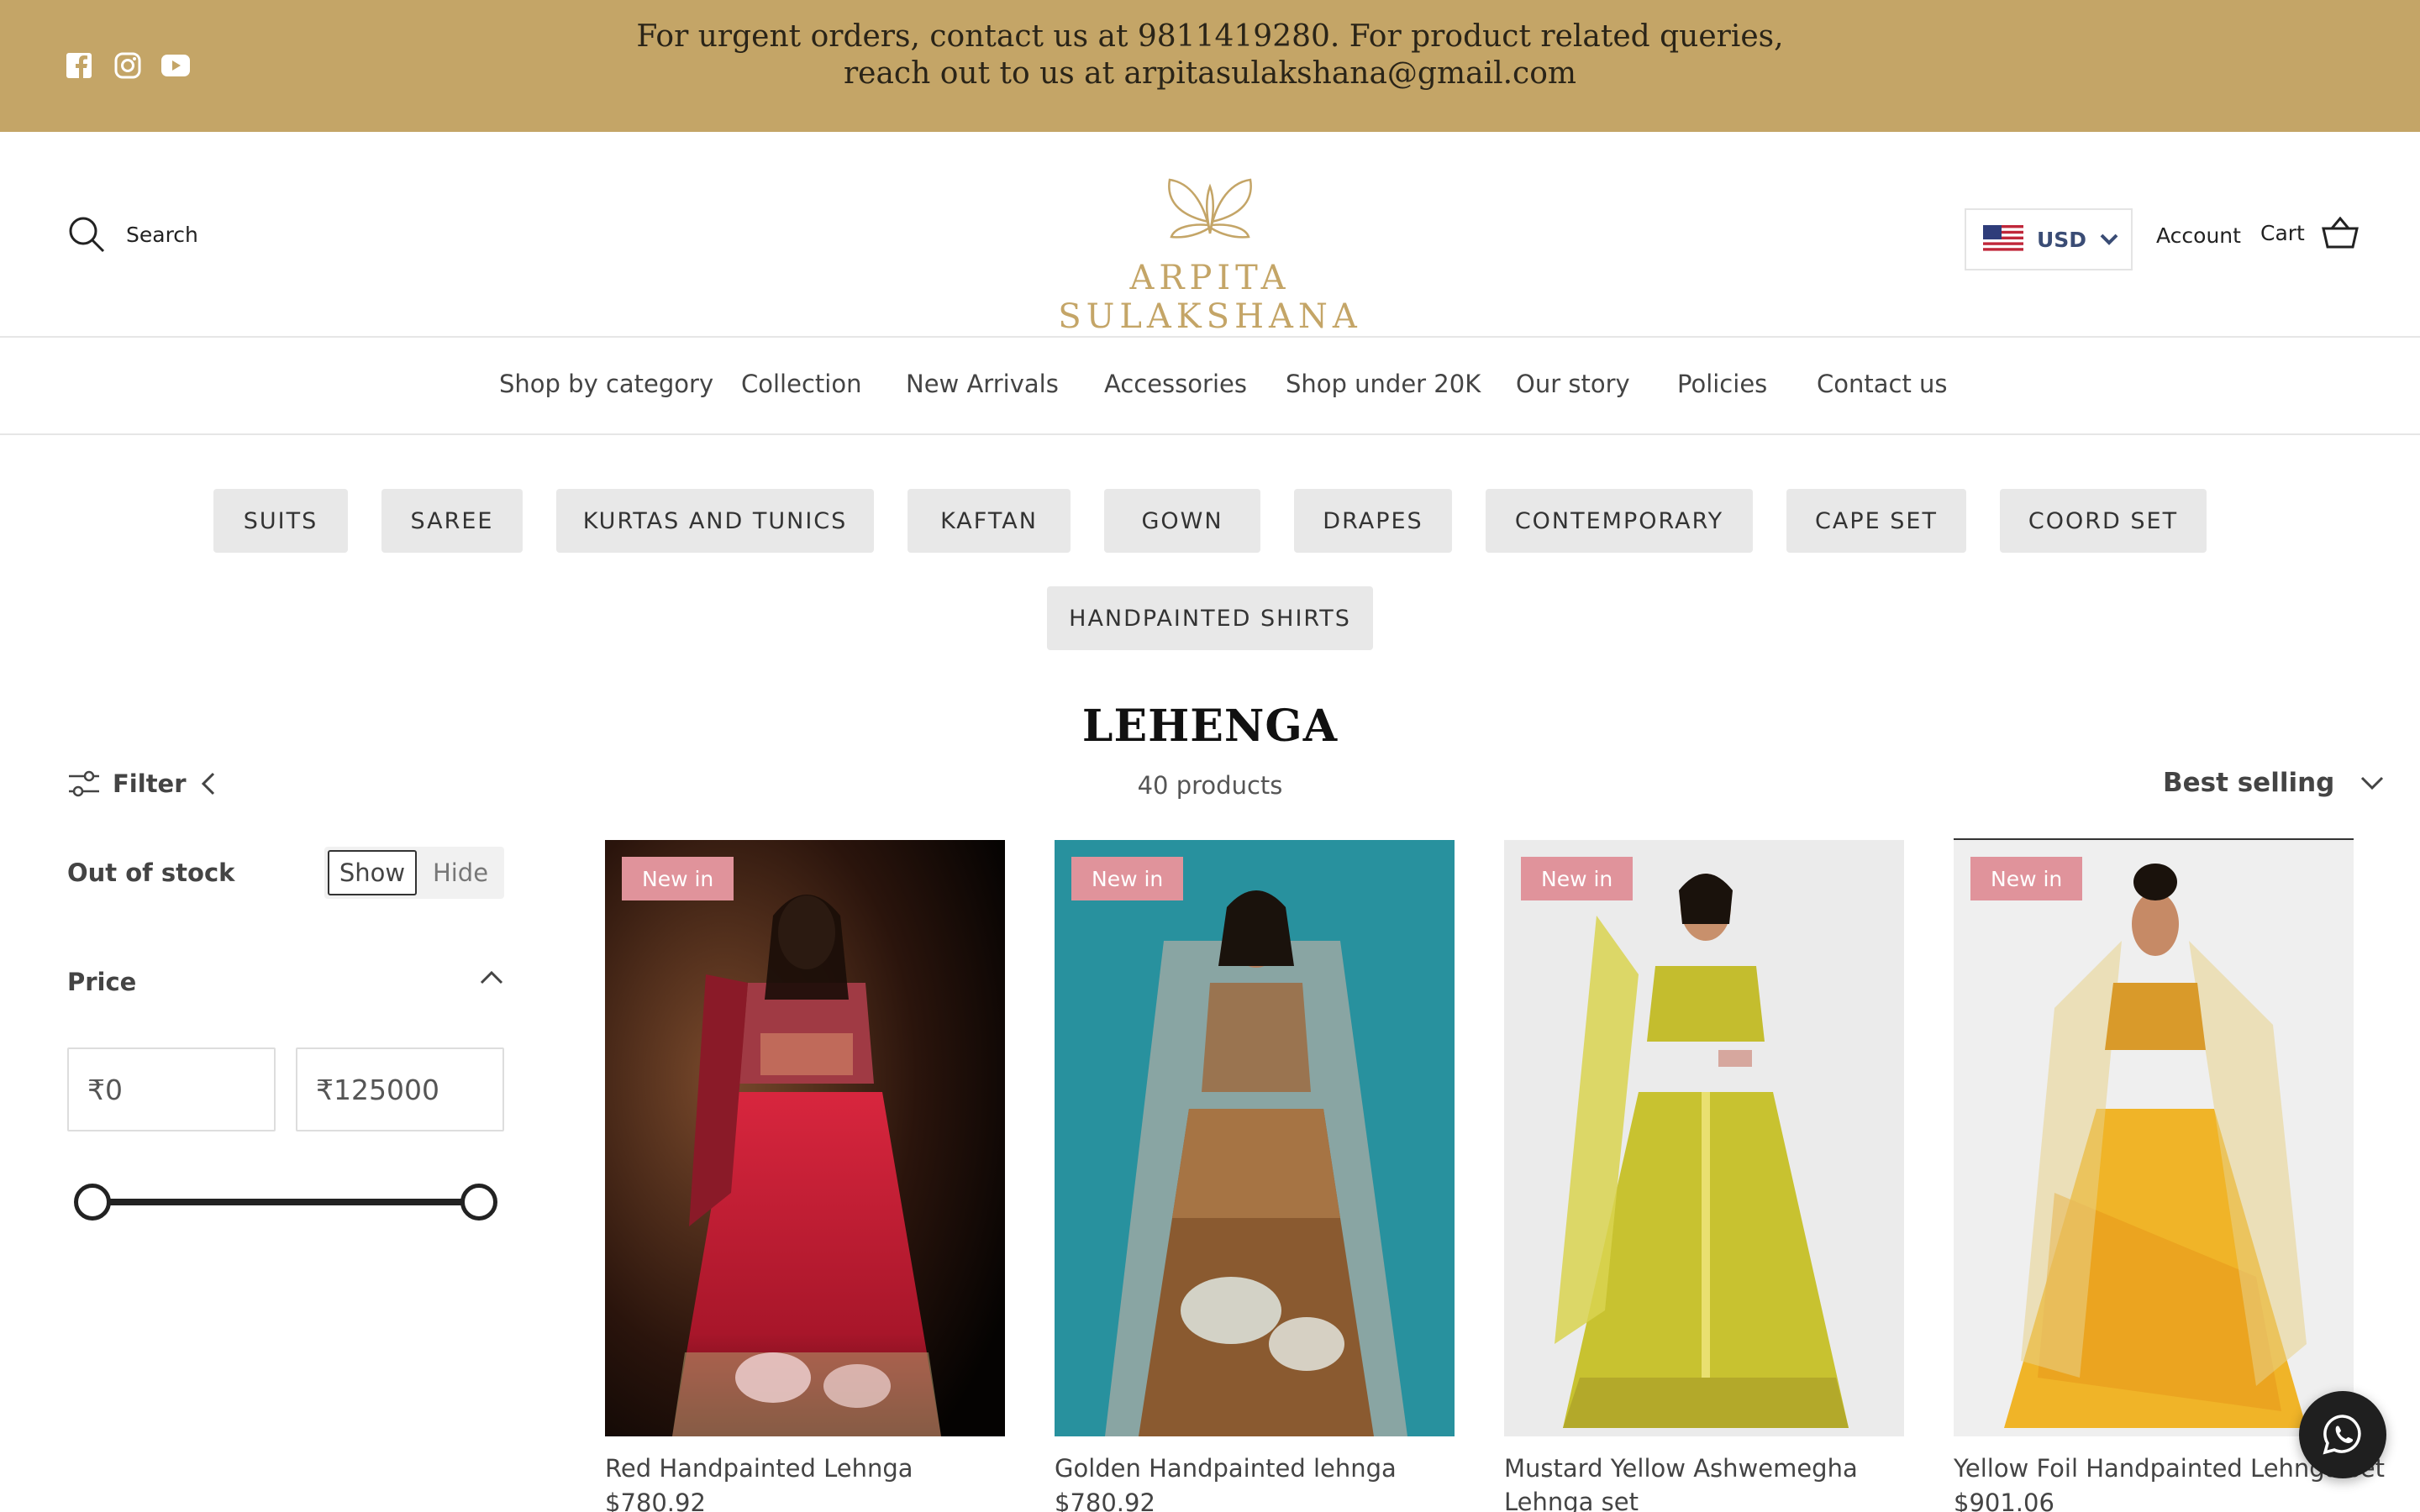  Describe the element at coordinates (400, 1089) in the screenshot. I see `price-max-input: ₹125000` at that location.